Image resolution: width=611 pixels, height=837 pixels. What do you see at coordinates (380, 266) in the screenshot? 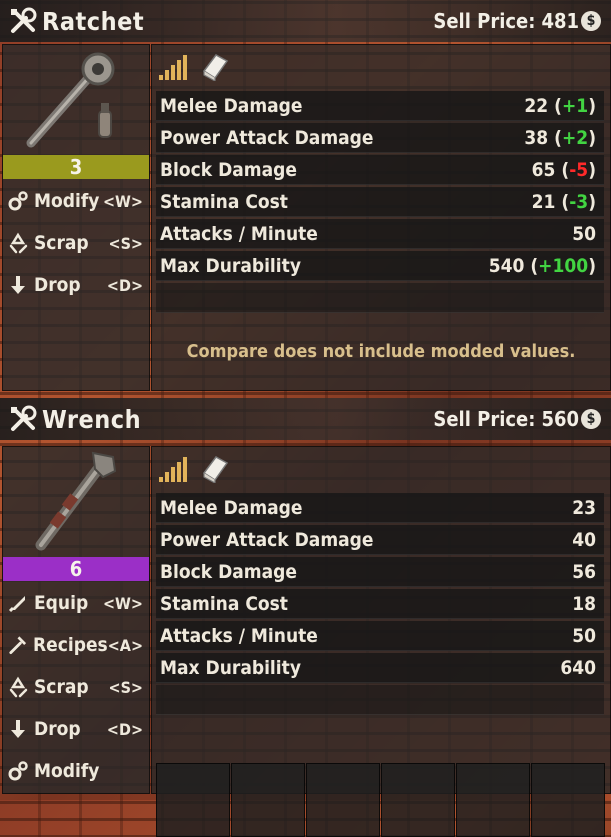
I see `stat-row: Max Durability 540 (+100)` at bounding box center [380, 266].